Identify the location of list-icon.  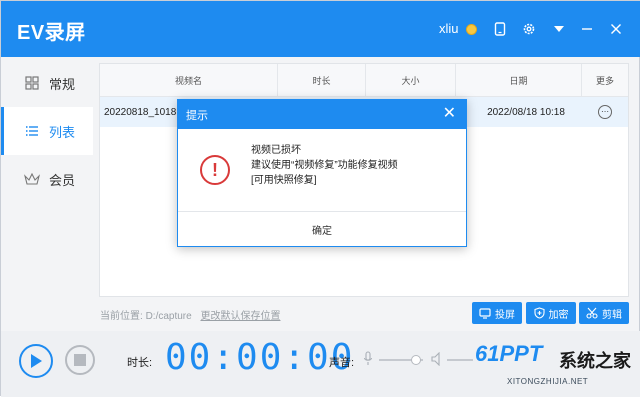
(32, 131).